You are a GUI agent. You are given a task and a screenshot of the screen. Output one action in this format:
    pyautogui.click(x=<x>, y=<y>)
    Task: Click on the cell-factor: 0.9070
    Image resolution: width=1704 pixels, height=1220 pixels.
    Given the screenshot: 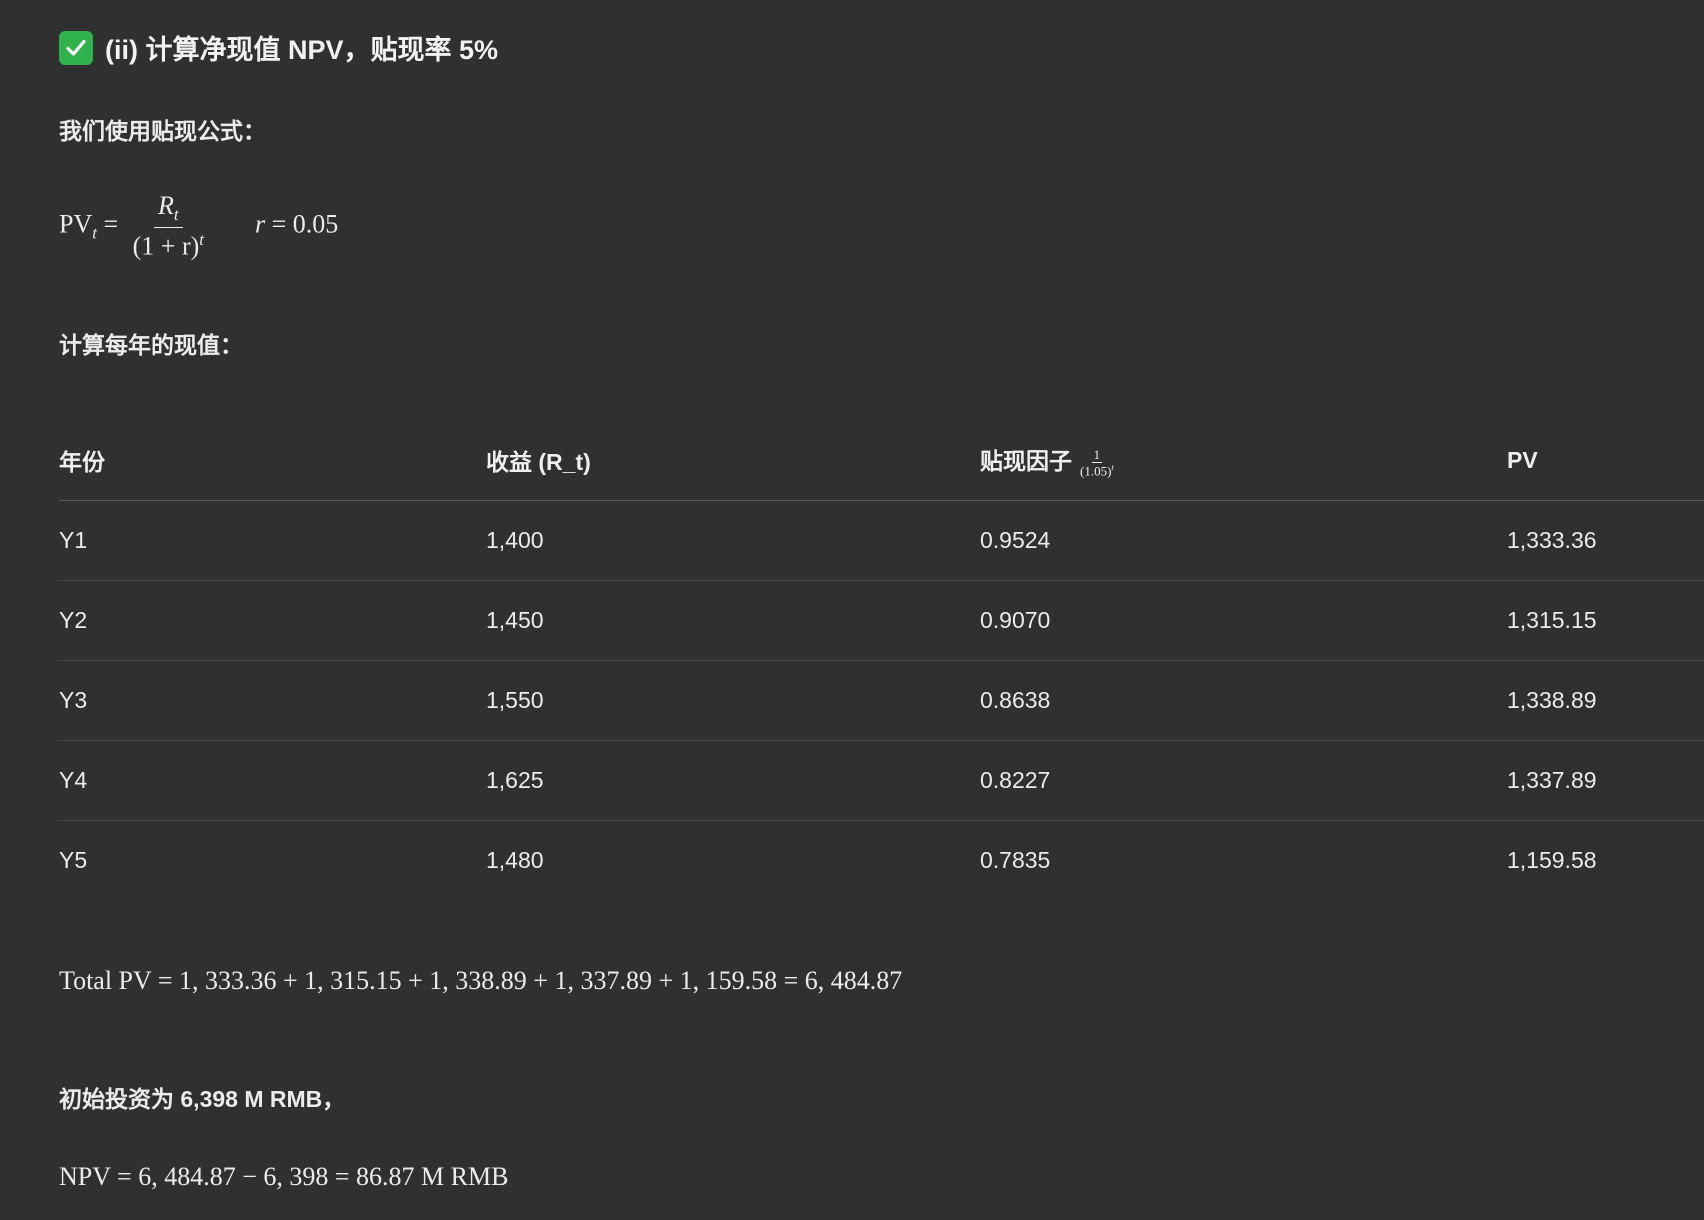 What is the action you would take?
    pyautogui.click(x=1243, y=620)
    